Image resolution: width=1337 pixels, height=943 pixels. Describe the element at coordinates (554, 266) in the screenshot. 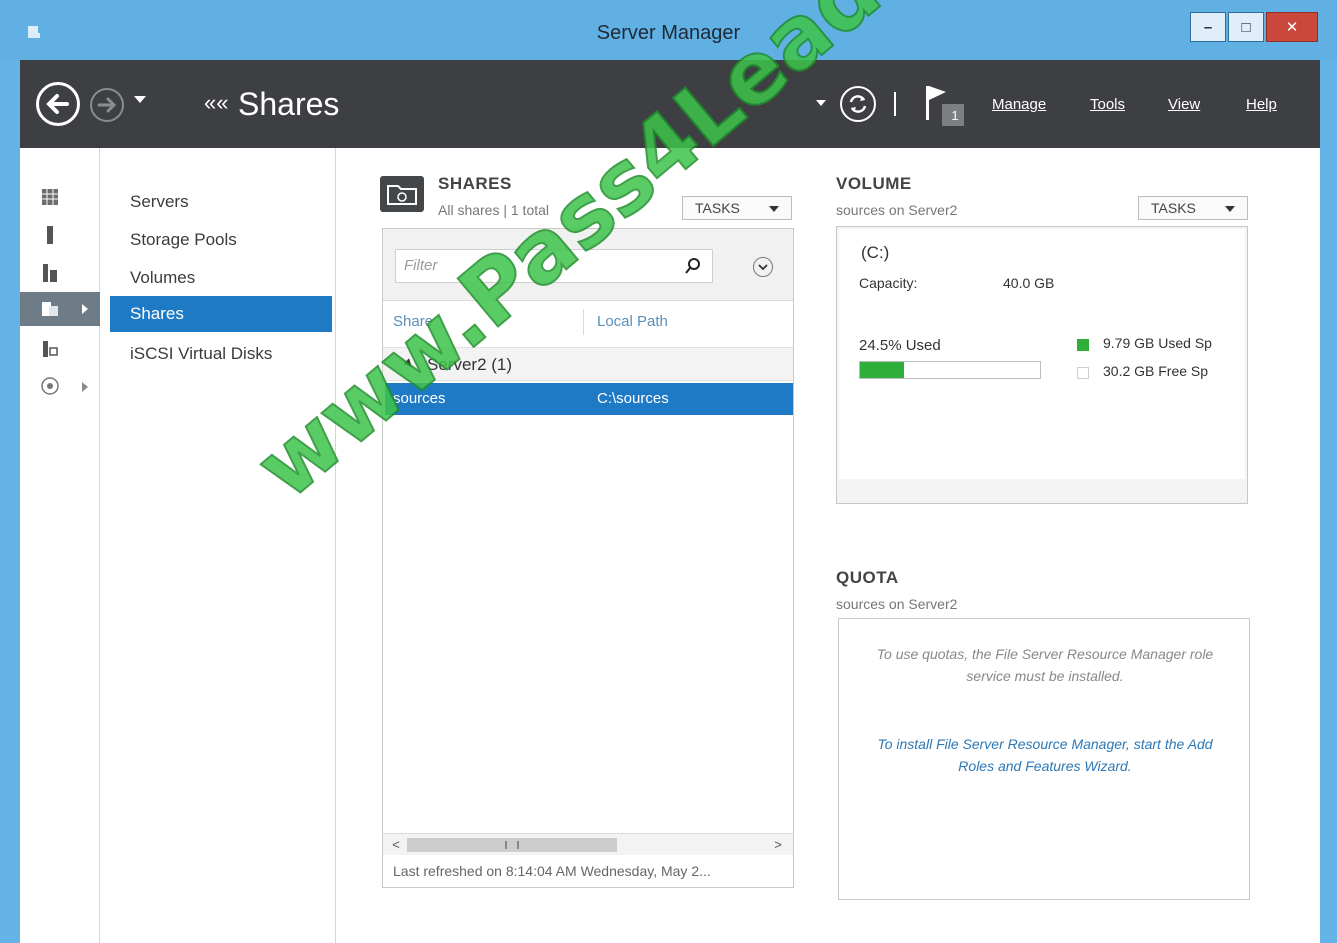

I see `filter-input: Filter` at that location.